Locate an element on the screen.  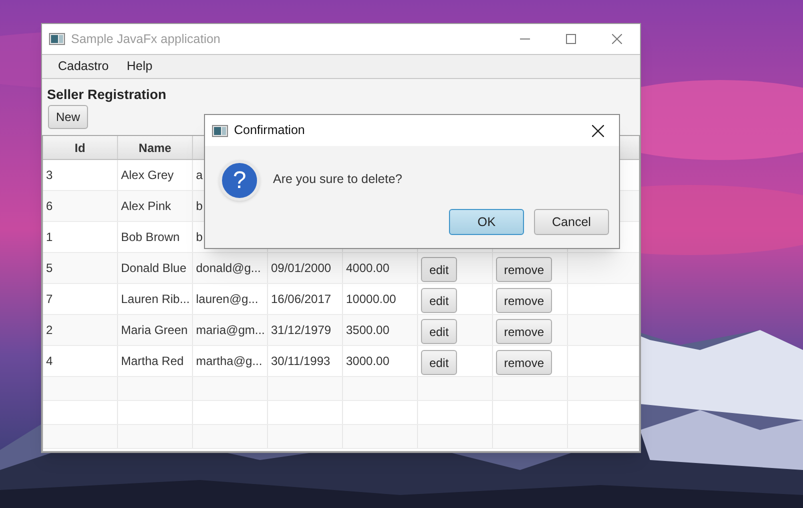
table-cell-text: 6 is located at coordinates (49, 206).